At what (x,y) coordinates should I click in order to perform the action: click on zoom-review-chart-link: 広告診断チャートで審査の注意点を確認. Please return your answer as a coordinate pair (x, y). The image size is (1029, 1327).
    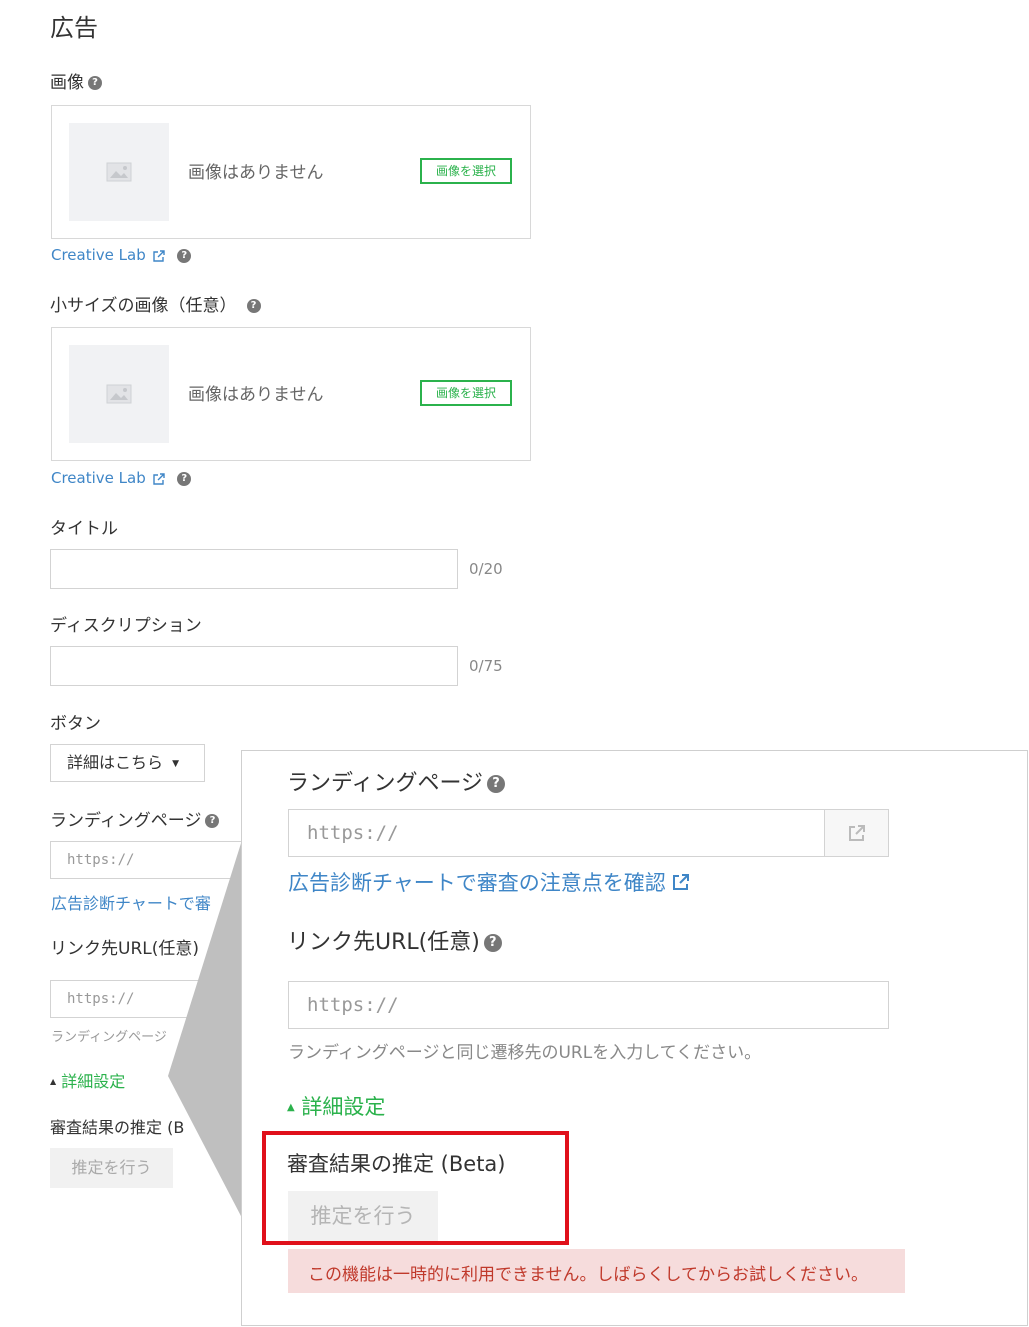
    Looking at the image, I should click on (489, 882).